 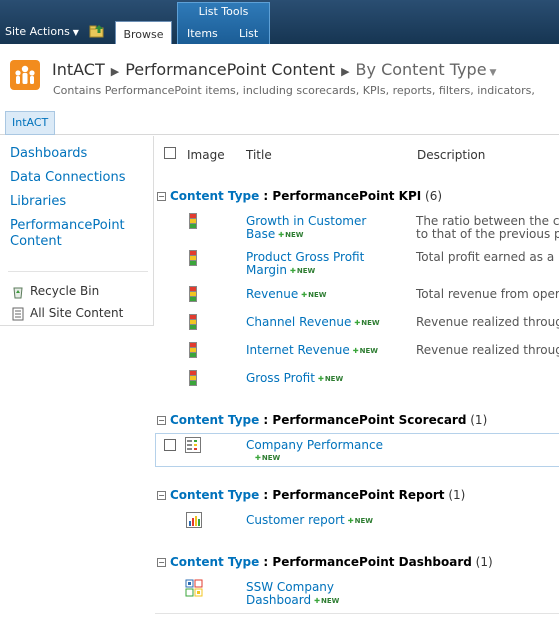 What do you see at coordinates (194, 588) in the screenshot?
I see `dashboard-icon` at bounding box center [194, 588].